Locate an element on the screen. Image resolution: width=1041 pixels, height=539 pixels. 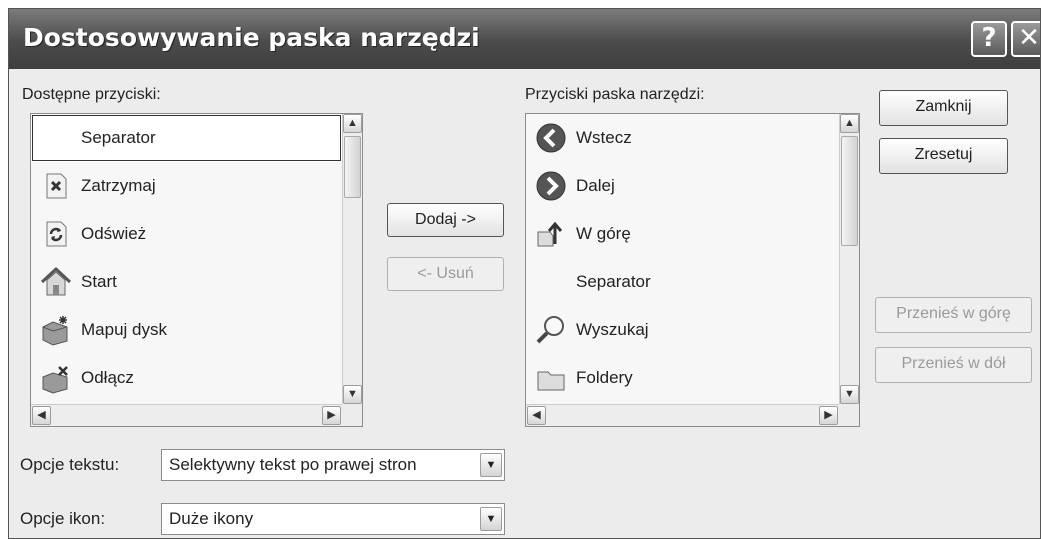
list-item-label: Foldery is located at coordinates (604, 377).